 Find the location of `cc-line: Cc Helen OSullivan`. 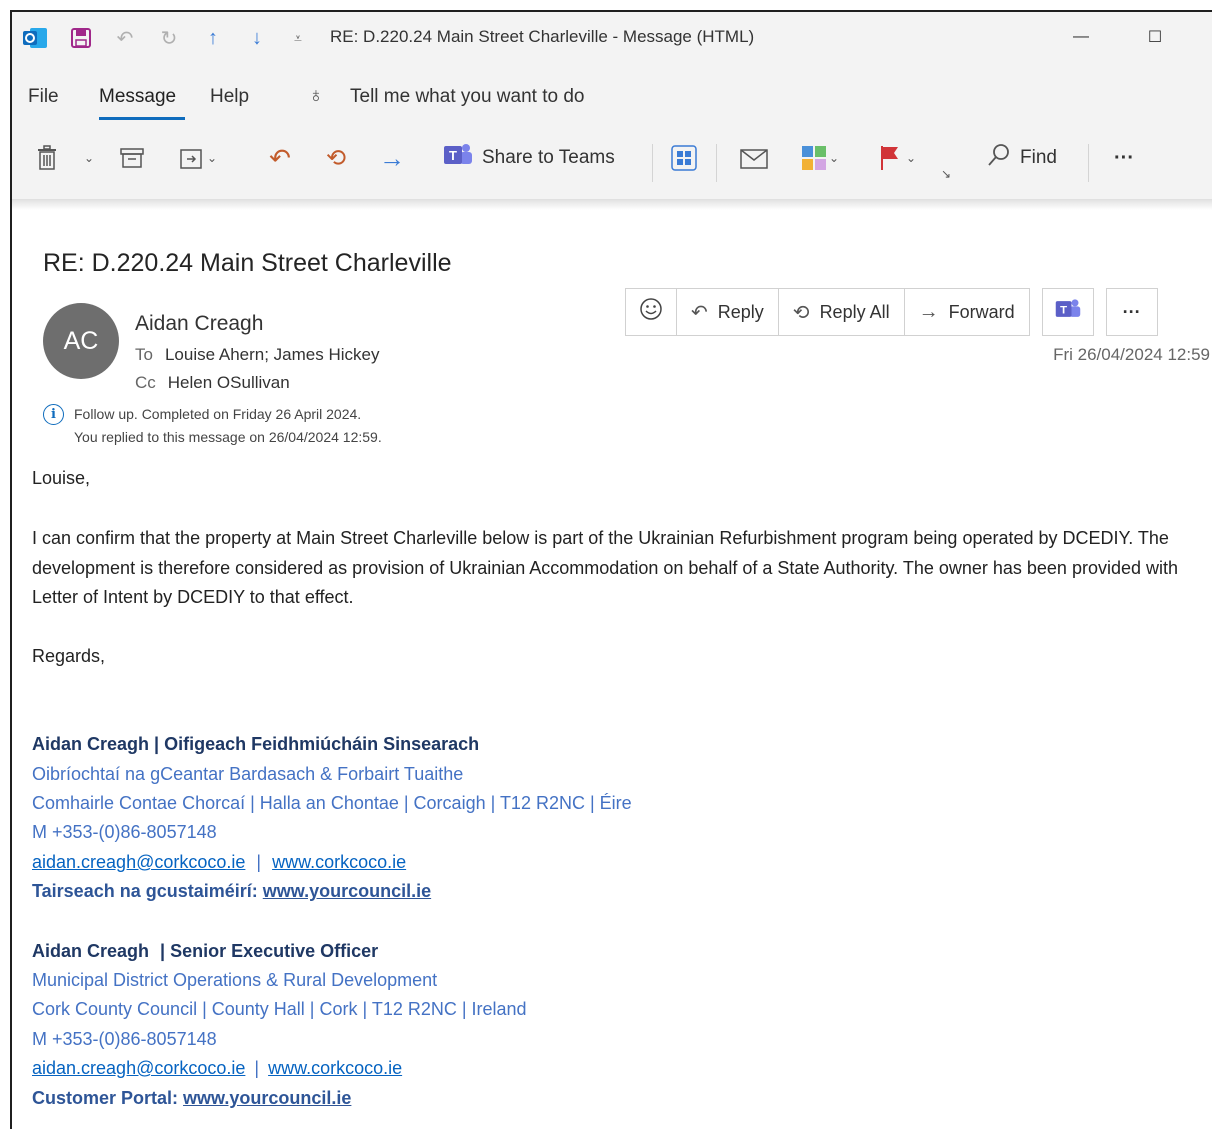

cc-line: Cc Helen OSullivan is located at coordinates (212, 383).